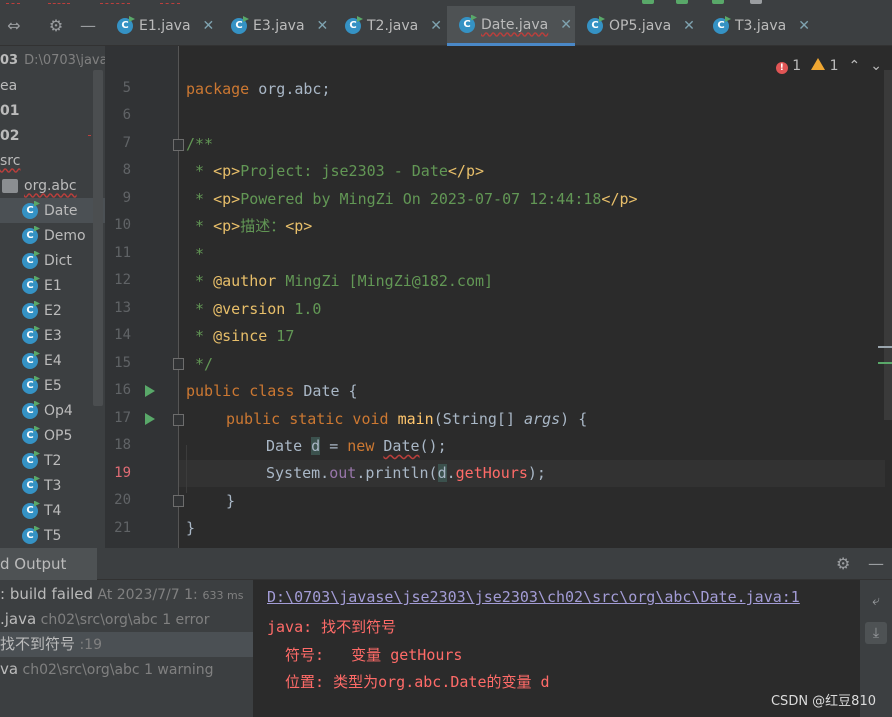 Image resolution: width=892 pixels, height=717 pixels. I want to click on code-line-16: public class Date {, so click(272, 391).